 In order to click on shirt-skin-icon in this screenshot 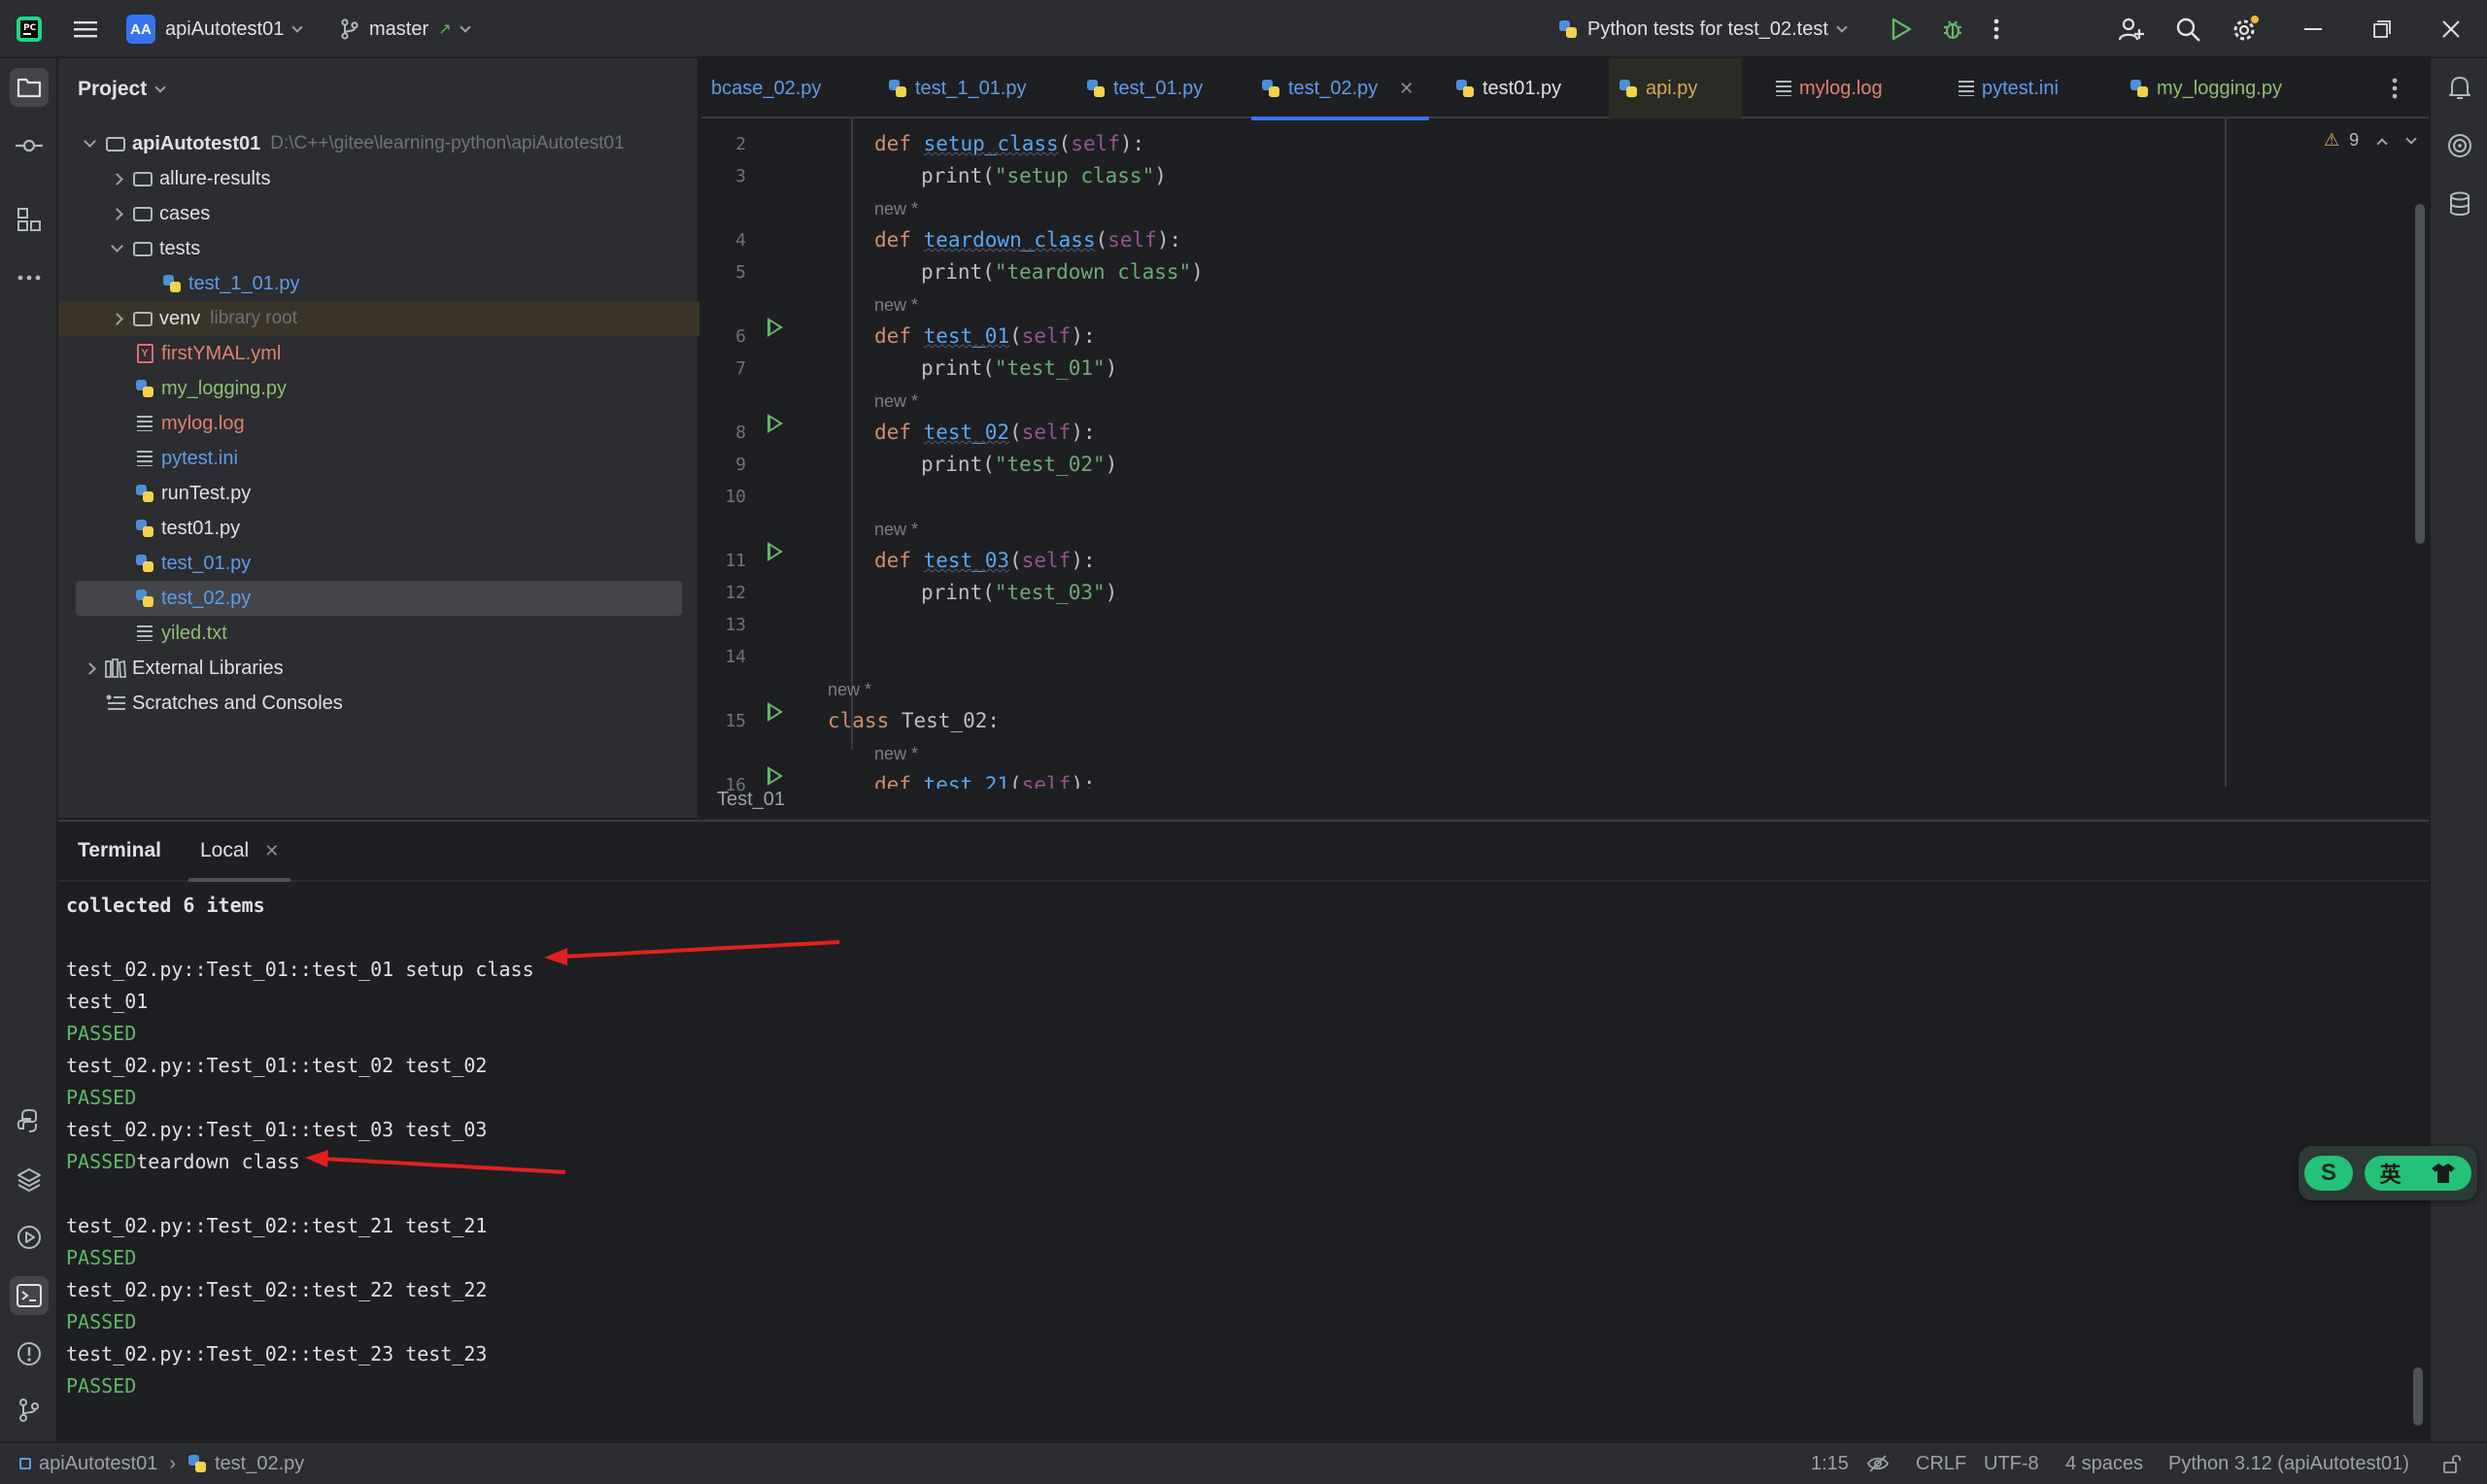, I will do `click(2443, 1173)`.